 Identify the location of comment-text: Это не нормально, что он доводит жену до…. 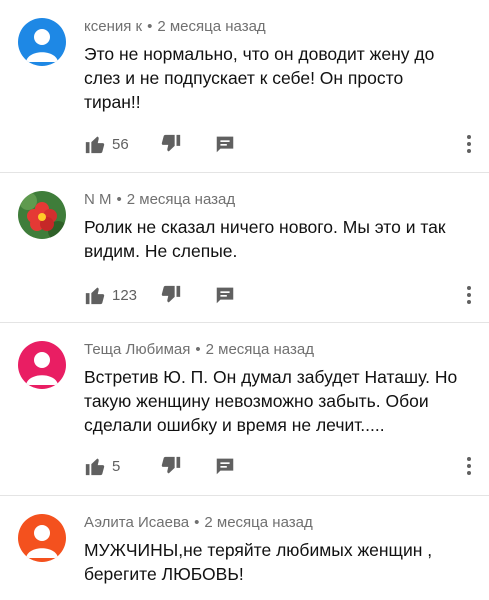
(259, 78).